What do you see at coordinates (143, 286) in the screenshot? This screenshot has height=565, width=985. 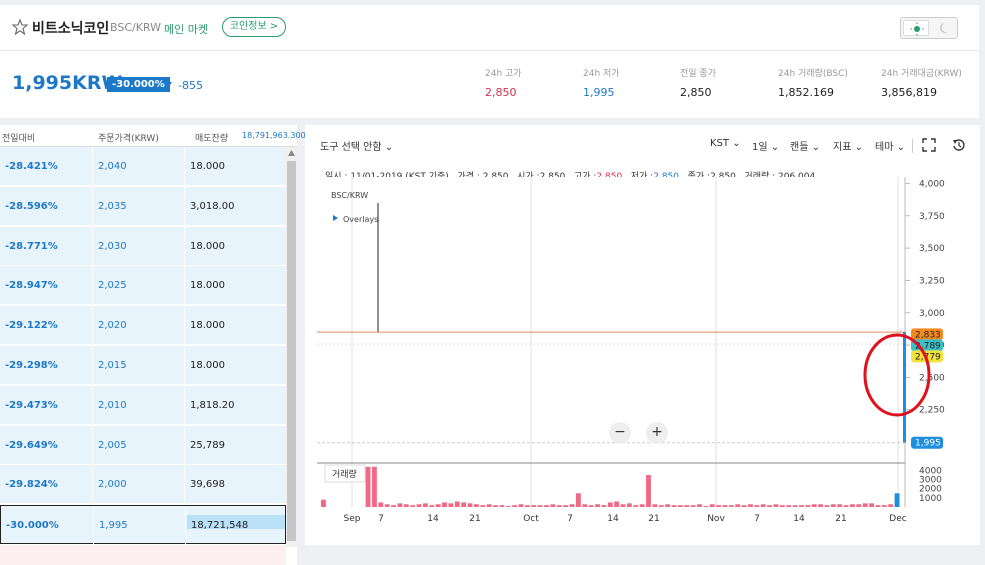 I see `orderbook-row: -28.947% 2,025 18.000` at bounding box center [143, 286].